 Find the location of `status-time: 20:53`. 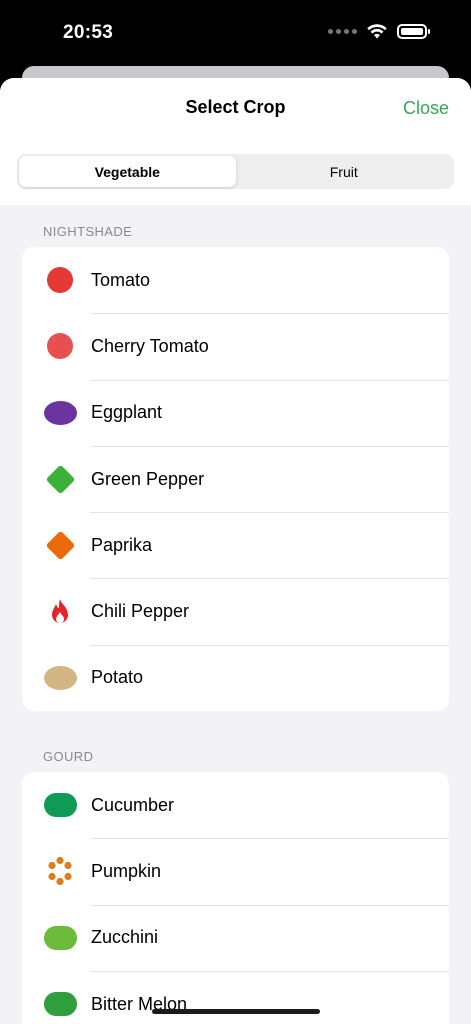

status-time: 20:53 is located at coordinates (88, 32).